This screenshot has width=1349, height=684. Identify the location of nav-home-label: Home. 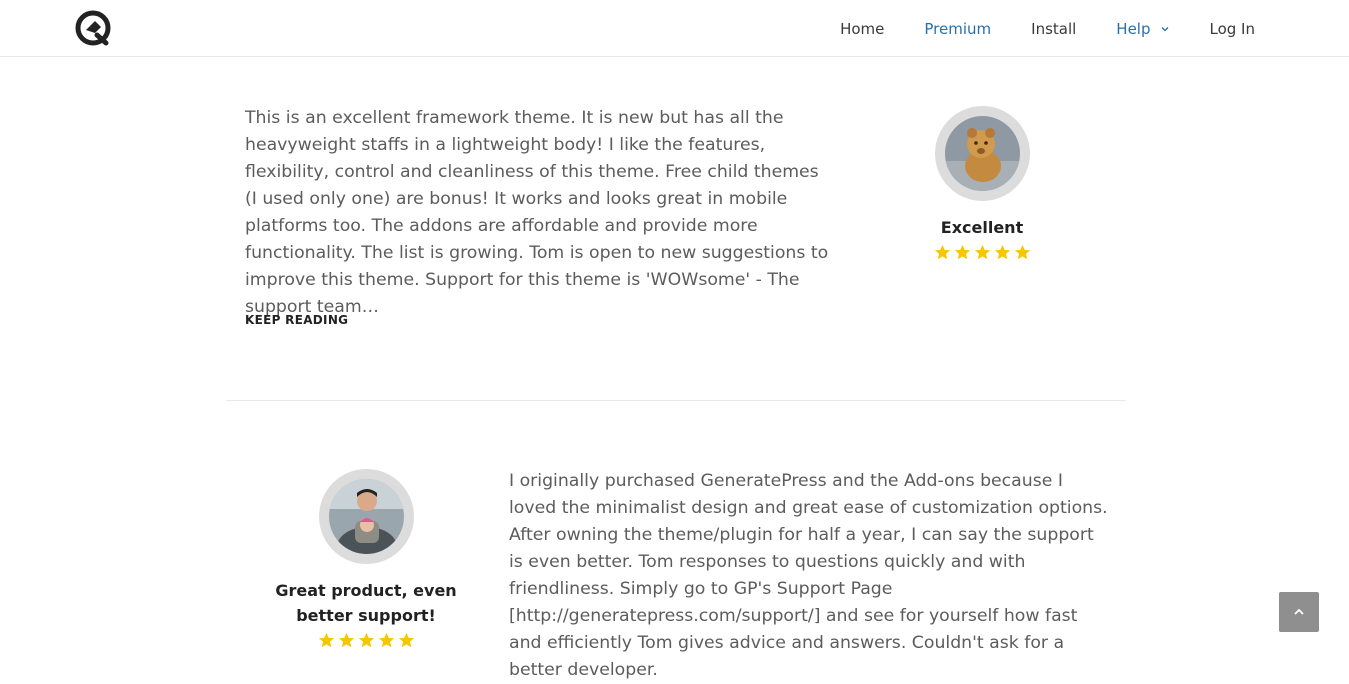
(862, 28).